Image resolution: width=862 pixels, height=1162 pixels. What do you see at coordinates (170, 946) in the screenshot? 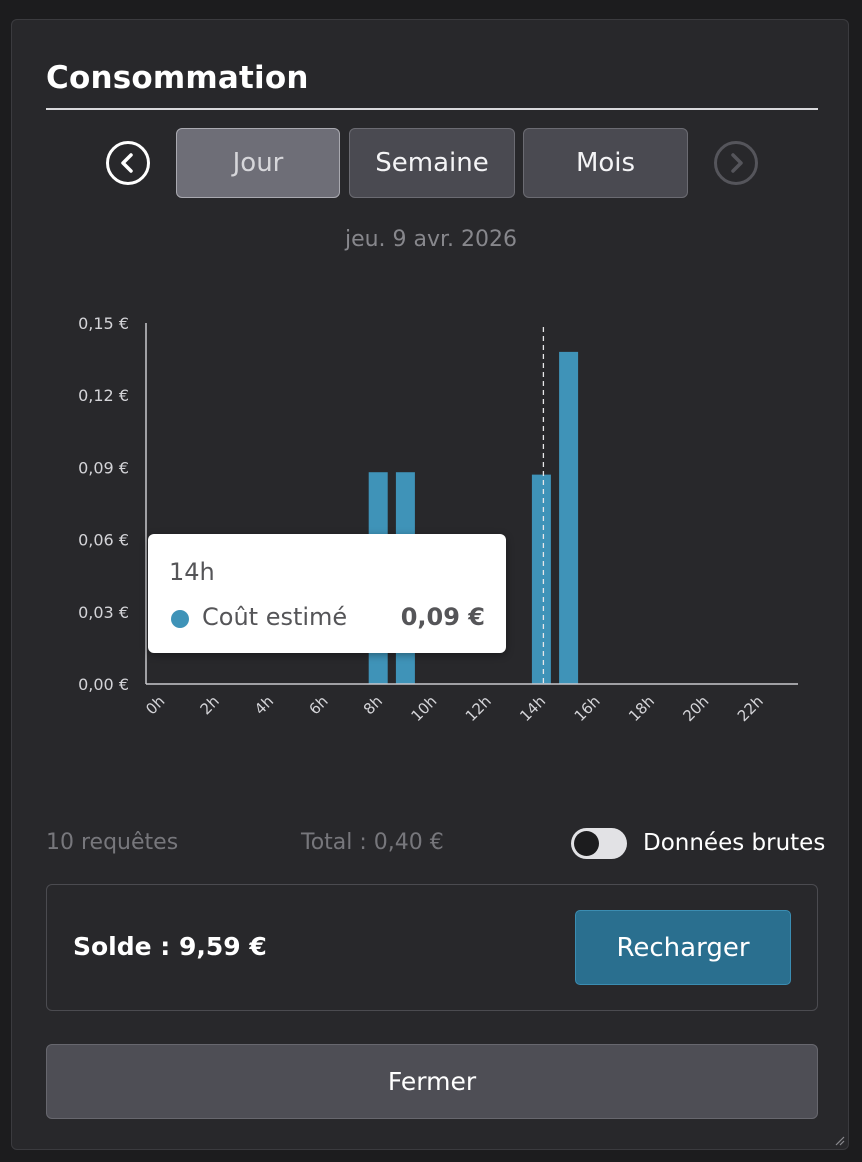
I see `balance-text: Solde : 9,59 €` at bounding box center [170, 946].